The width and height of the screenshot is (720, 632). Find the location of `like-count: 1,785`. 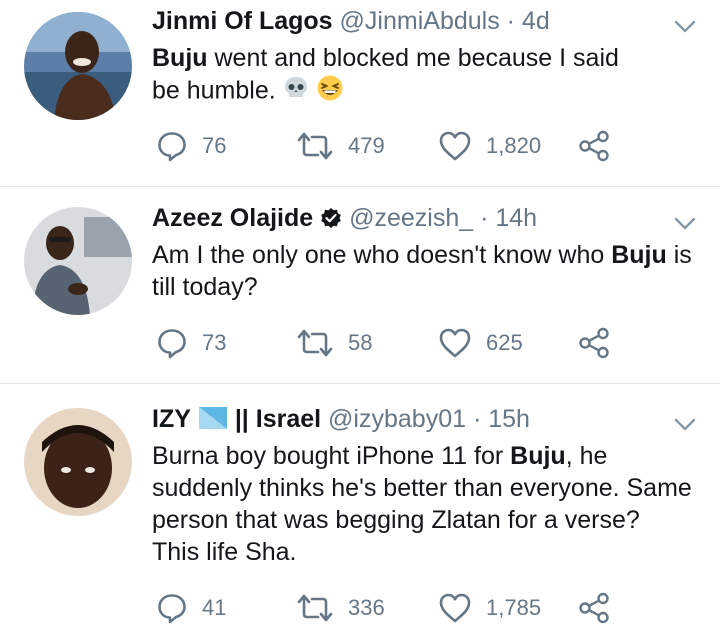

like-count: 1,785 is located at coordinates (514, 607).